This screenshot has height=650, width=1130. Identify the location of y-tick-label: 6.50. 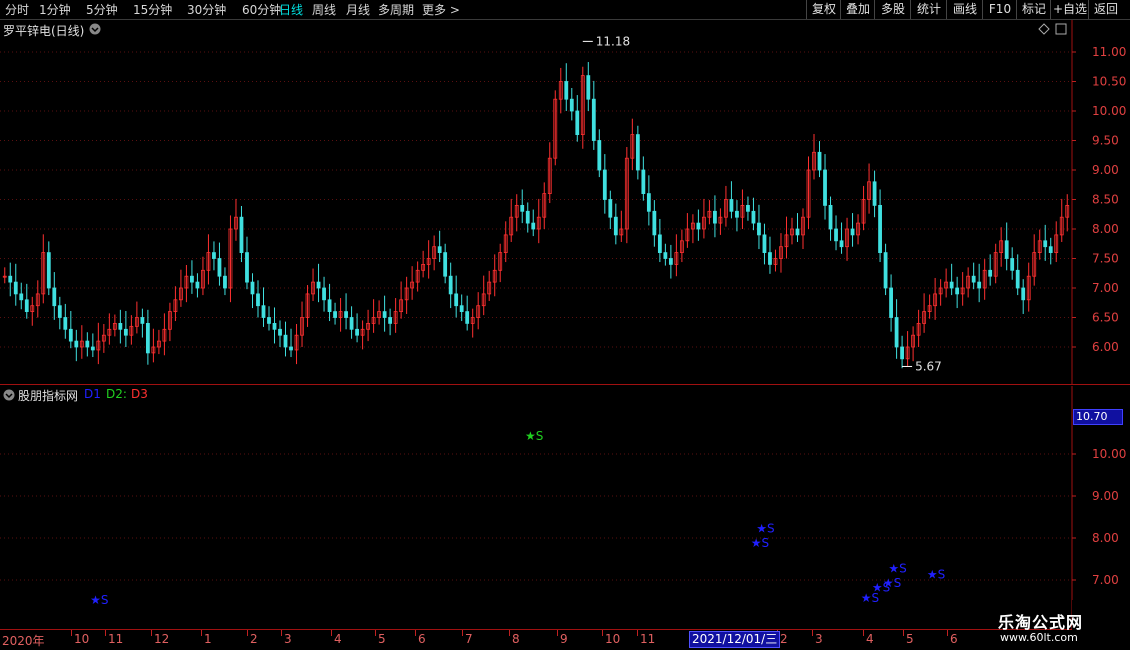
(1105, 318).